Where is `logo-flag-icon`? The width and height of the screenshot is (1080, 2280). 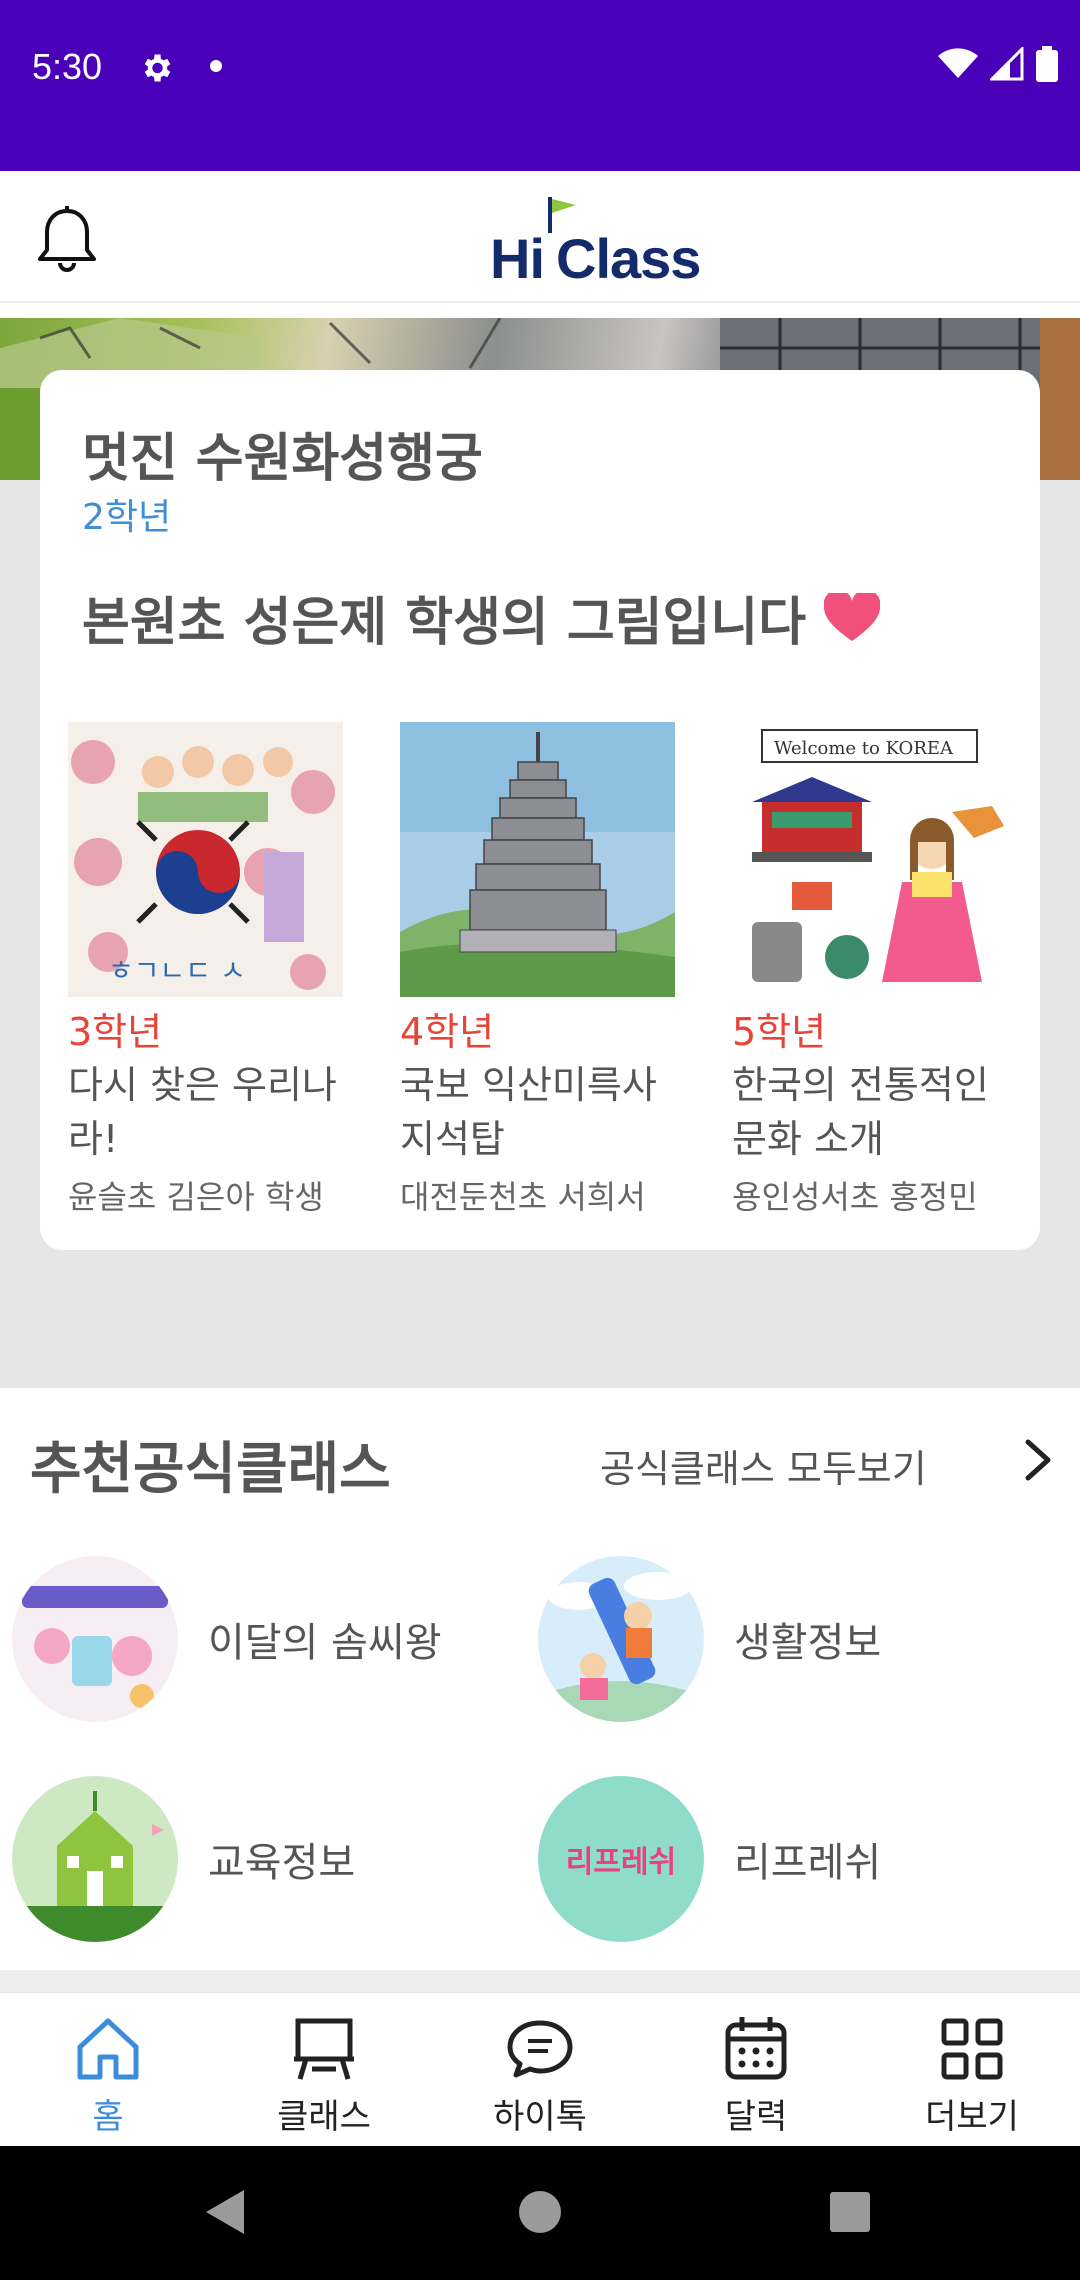
logo-flag-icon is located at coordinates (562, 215).